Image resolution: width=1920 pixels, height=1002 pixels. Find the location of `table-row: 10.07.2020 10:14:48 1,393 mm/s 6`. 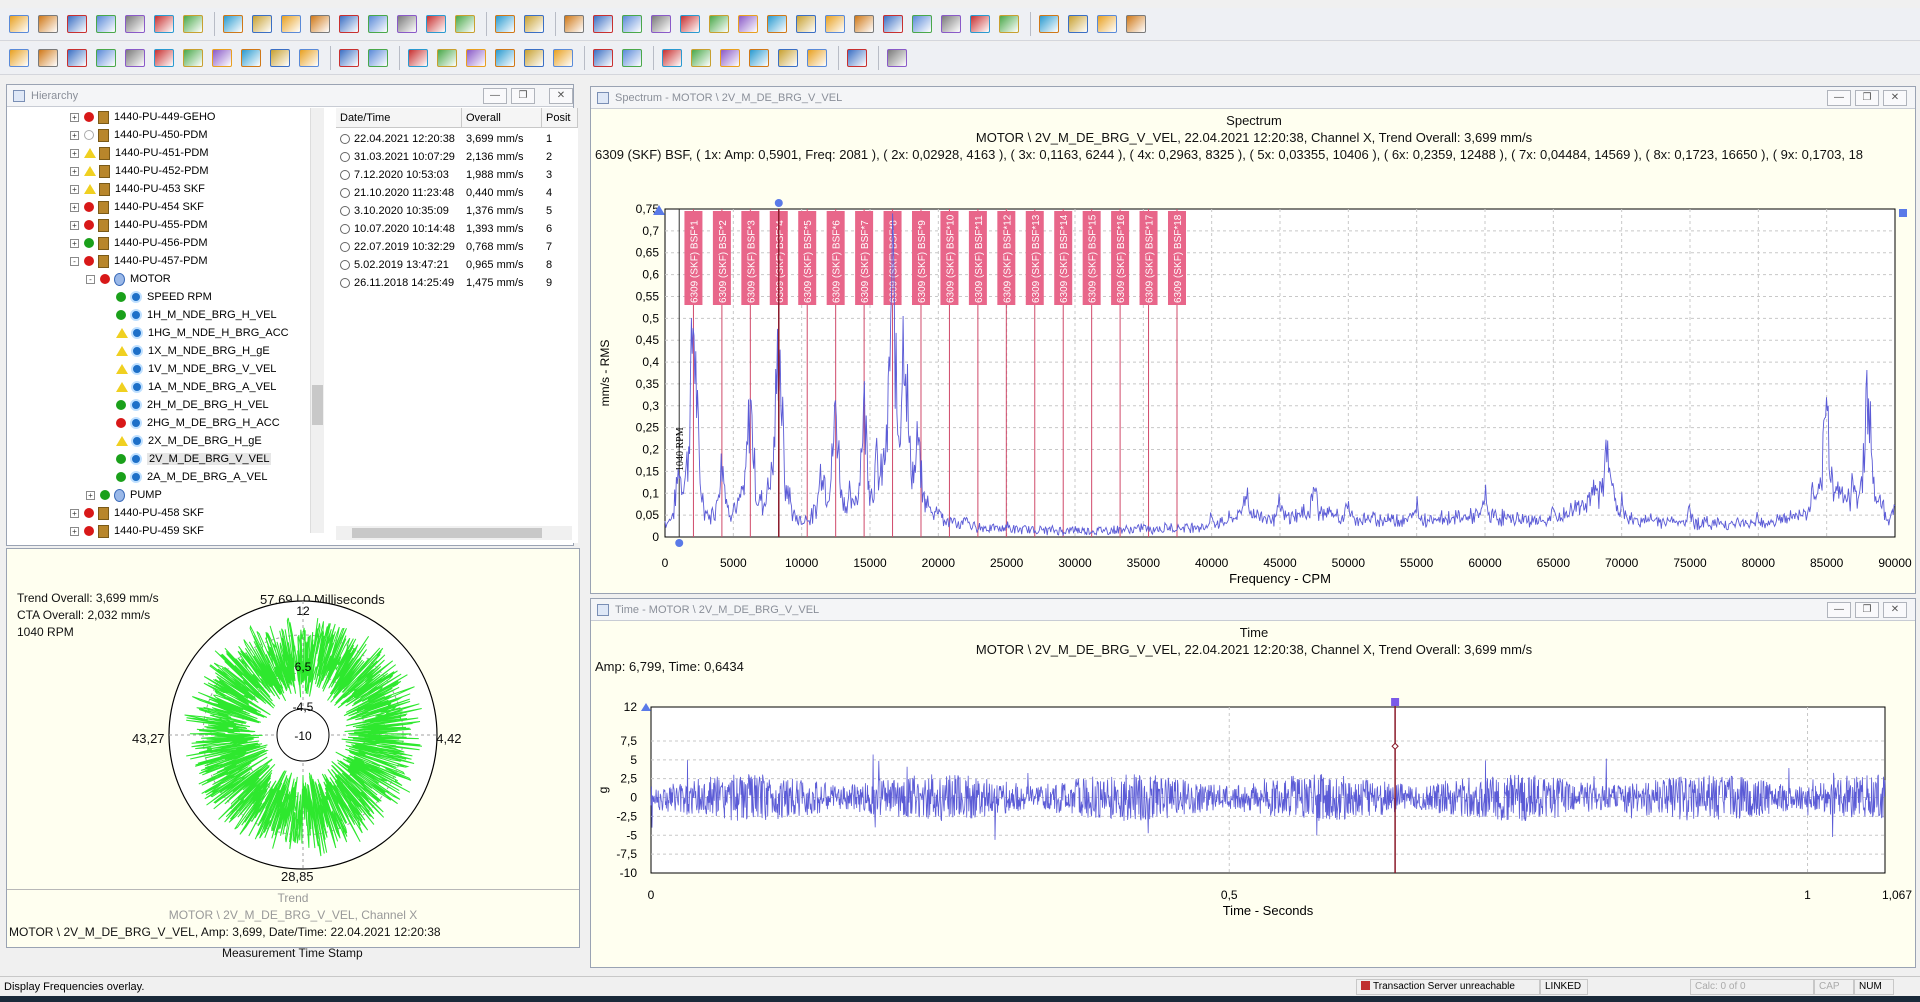

table-row: 10.07.2020 10:14:48 1,393 mm/s 6 is located at coordinates (457, 229).